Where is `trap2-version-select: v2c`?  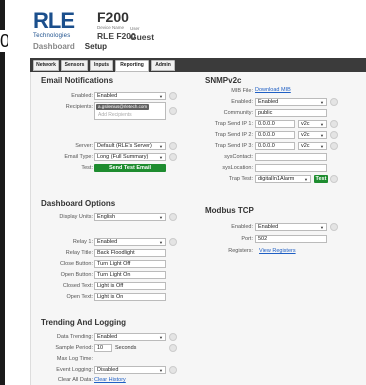 trap2-version-select: v2c is located at coordinates (312, 135).